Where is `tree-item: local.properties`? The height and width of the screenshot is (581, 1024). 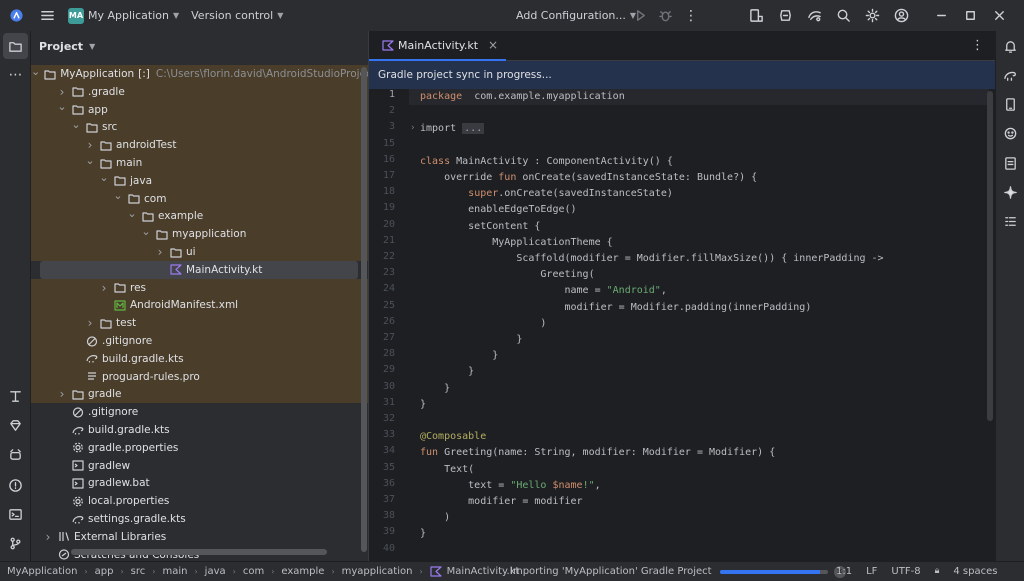
tree-item: local.properties is located at coordinates (199, 501).